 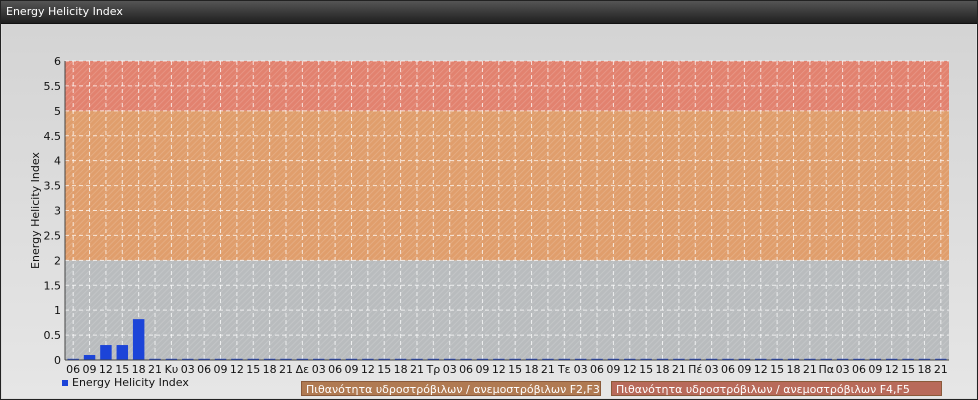 What do you see at coordinates (432, 369) in the screenshot?
I see `x-tick-label: Τρ` at bounding box center [432, 369].